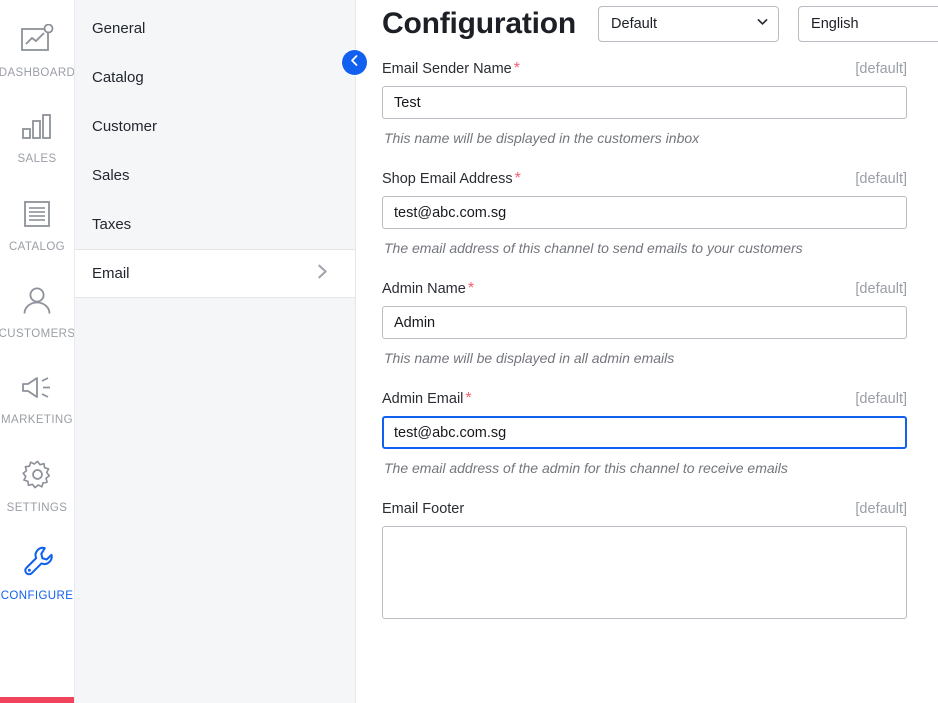 This screenshot has width=938, height=703. What do you see at coordinates (37, 158) in the screenshot?
I see `rail-item-sales-label: SALES` at bounding box center [37, 158].